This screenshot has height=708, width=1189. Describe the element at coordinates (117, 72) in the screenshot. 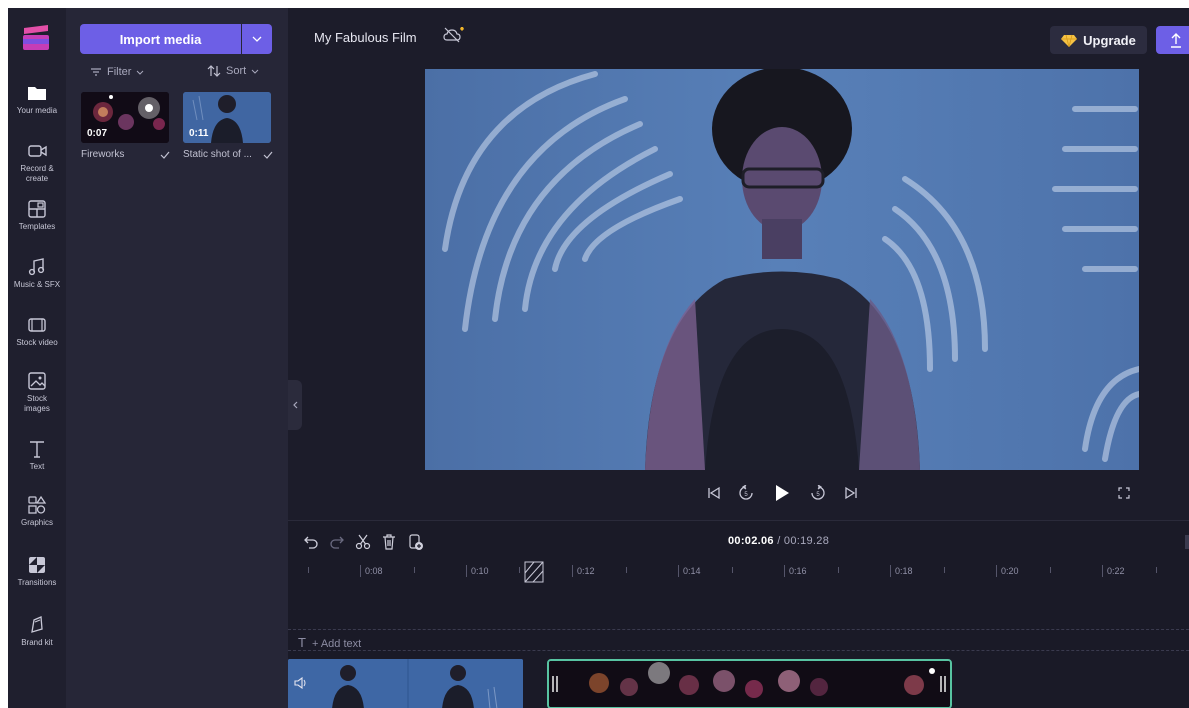

I see `filter-button: Filter` at that location.